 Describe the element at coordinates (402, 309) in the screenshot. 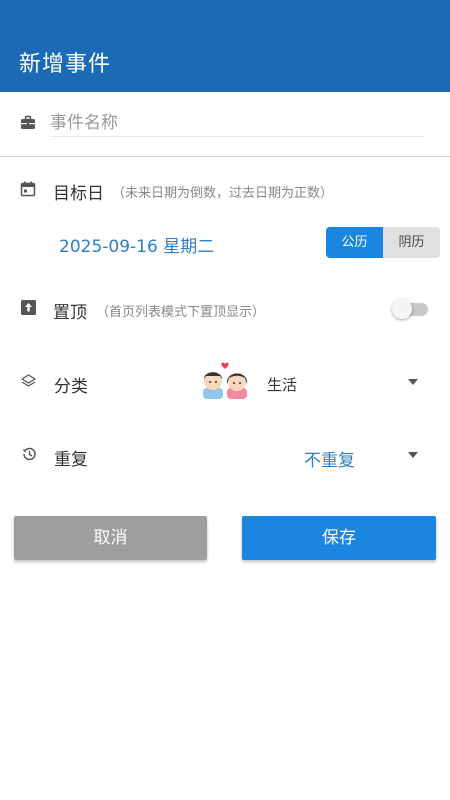

I see `switch-knob` at that location.